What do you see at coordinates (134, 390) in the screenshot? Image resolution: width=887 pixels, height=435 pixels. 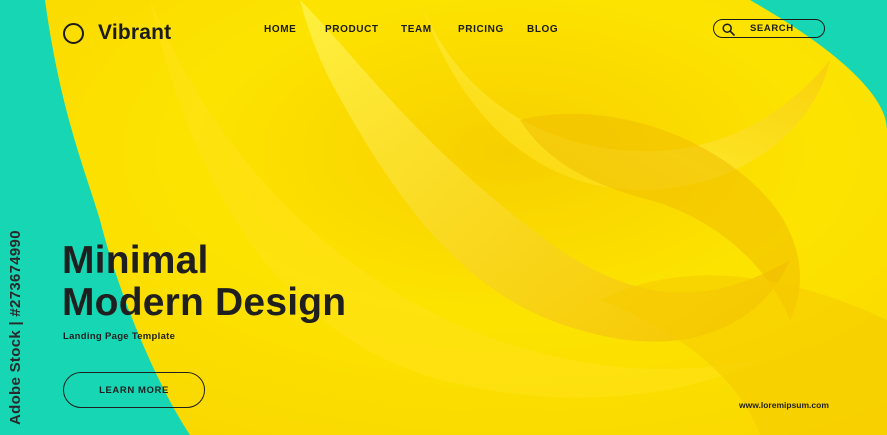 I see `learn-more-button: LEARN MORE` at bounding box center [134, 390].